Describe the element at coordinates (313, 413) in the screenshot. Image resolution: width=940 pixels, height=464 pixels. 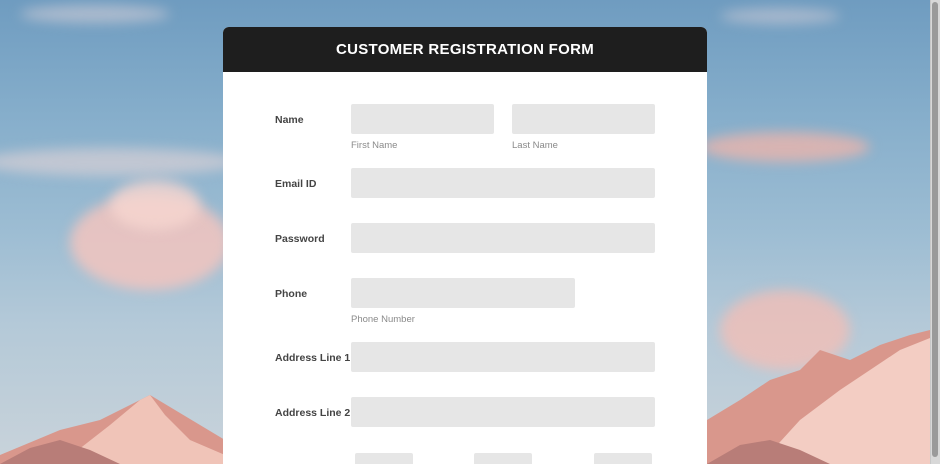
I see `address-line-2-label: Address Line 2` at that location.